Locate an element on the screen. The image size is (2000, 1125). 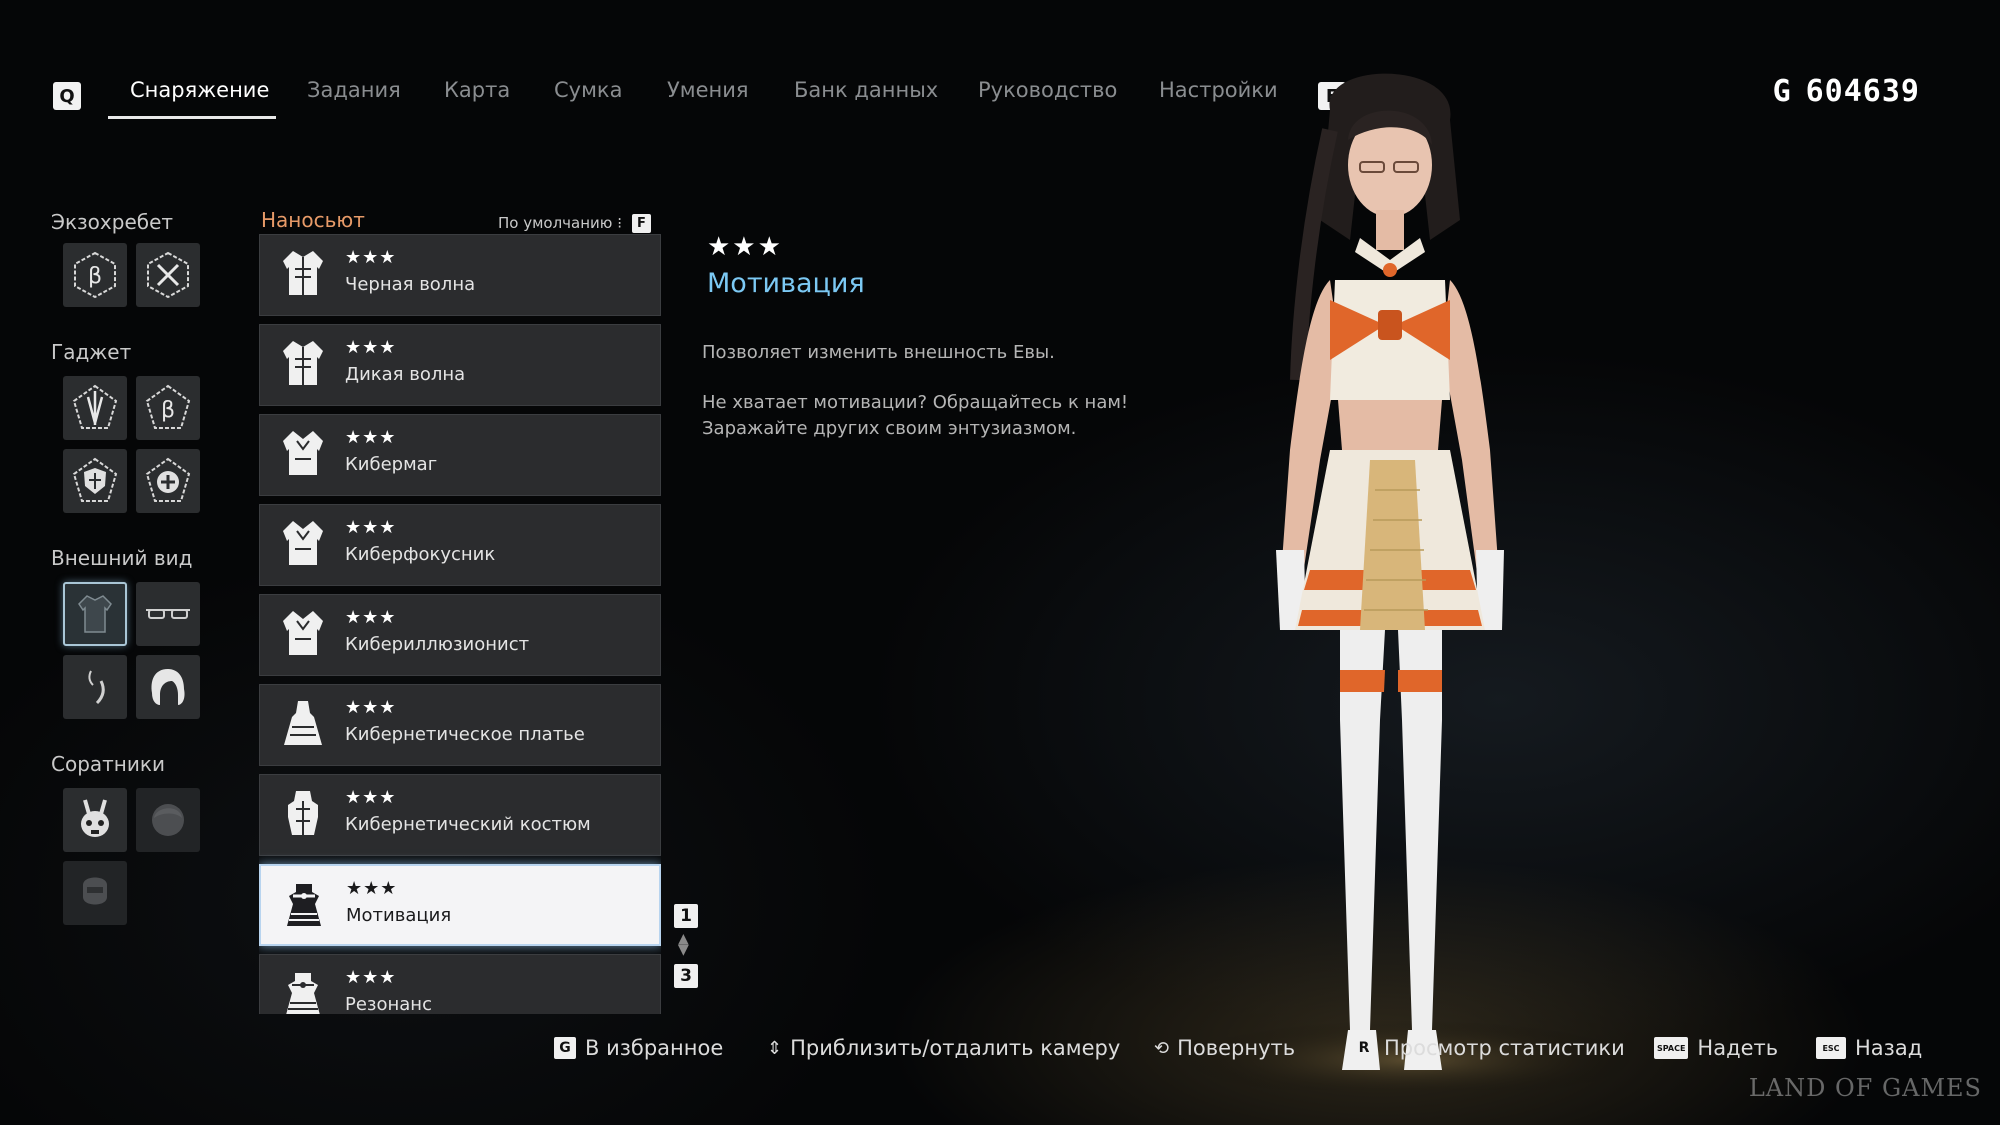
outfit-icon is located at coordinates (95, 614).